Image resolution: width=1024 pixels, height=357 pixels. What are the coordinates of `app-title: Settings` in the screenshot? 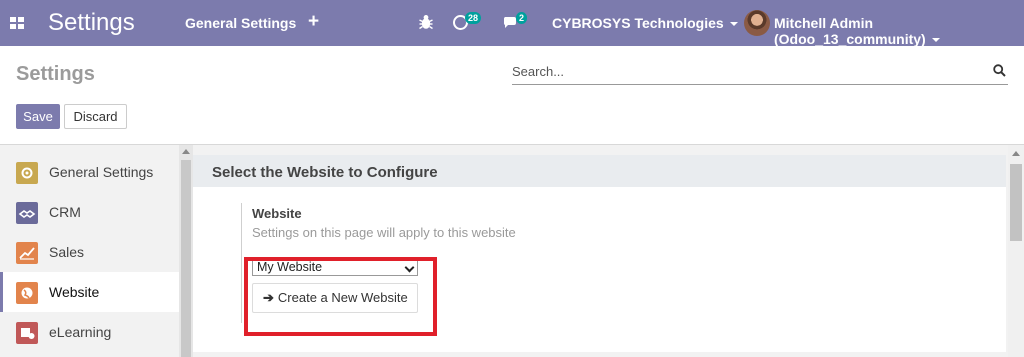 It's located at (91, 23).